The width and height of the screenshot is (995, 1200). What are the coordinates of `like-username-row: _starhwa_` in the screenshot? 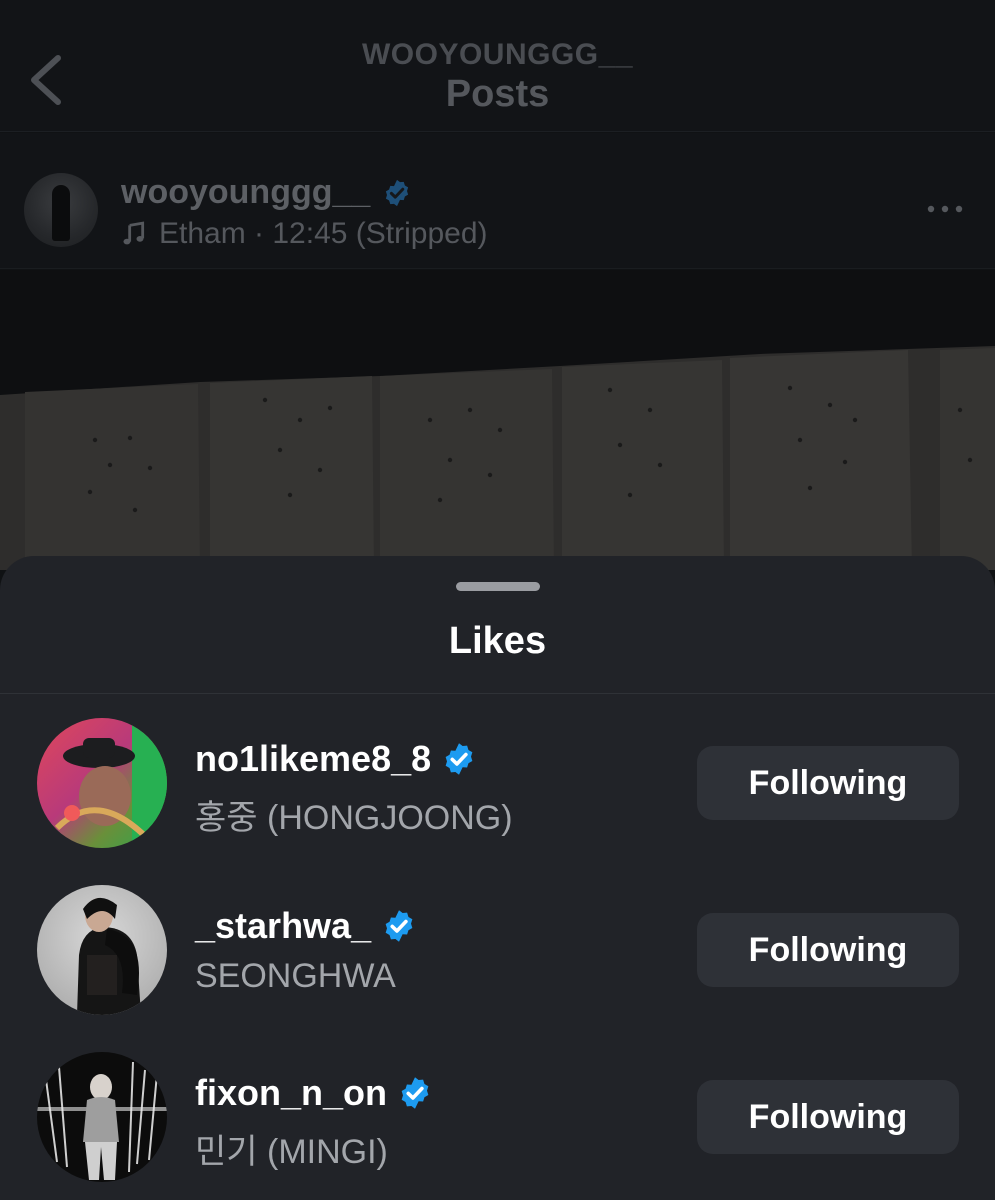 It's located at (306, 926).